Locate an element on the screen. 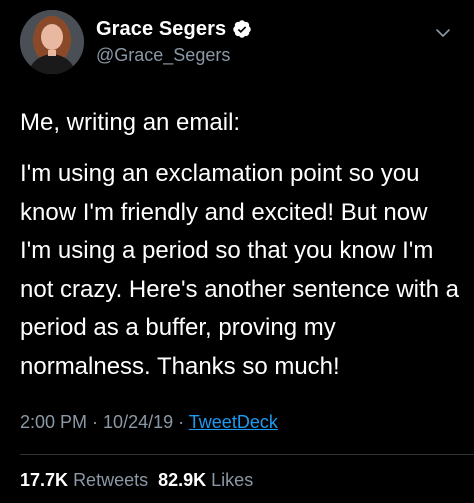 The height and width of the screenshot is (503, 474). author-block: Grace Segers @Grace_Segers is located at coordinates (174, 41).